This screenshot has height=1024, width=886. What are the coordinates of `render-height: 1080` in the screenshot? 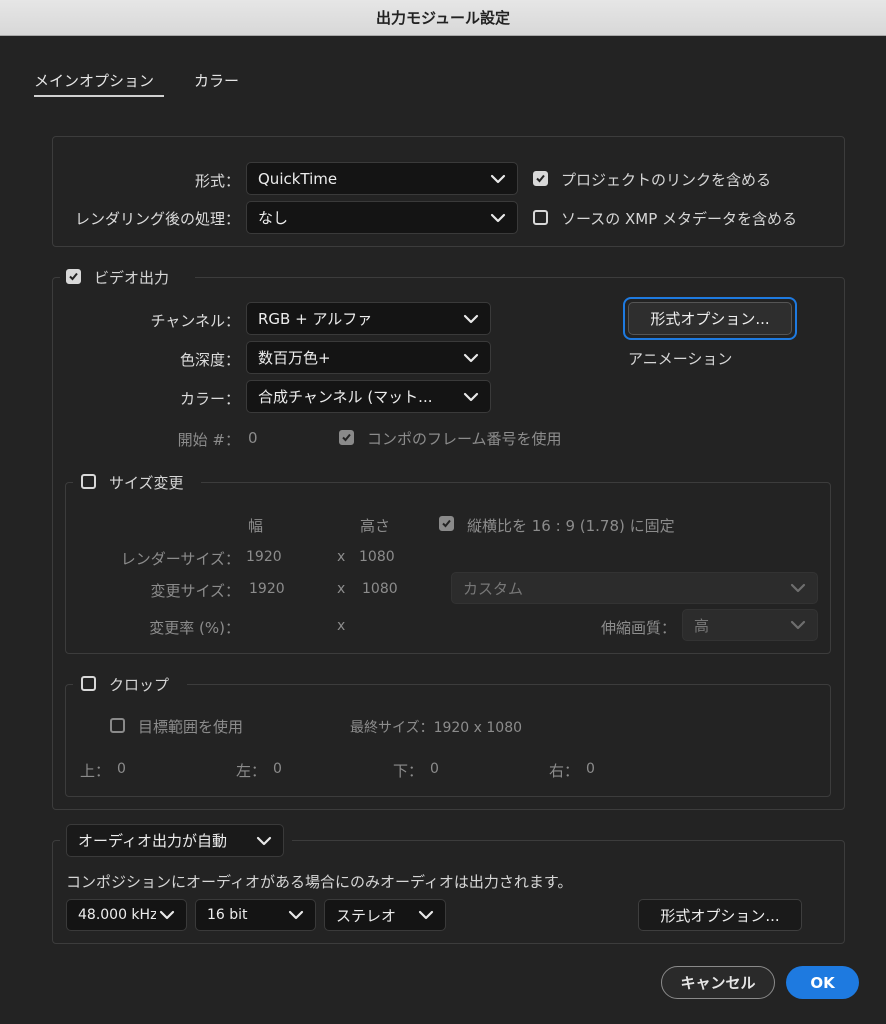 It's located at (377, 557).